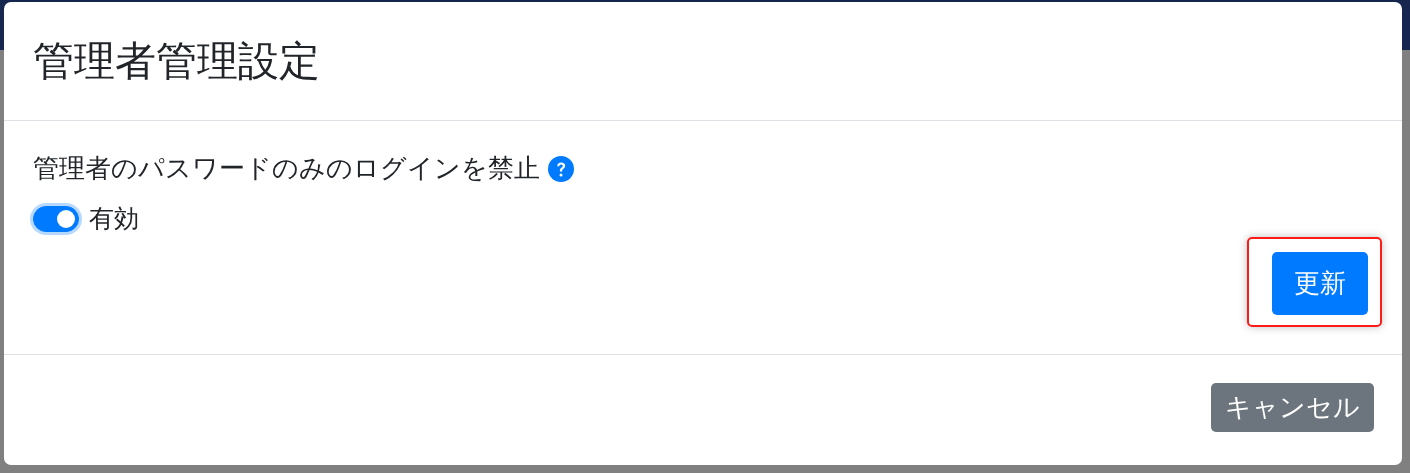  What do you see at coordinates (114, 219) in the screenshot?
I see `toggle-label: 有効` at bounding box center [114, 219].